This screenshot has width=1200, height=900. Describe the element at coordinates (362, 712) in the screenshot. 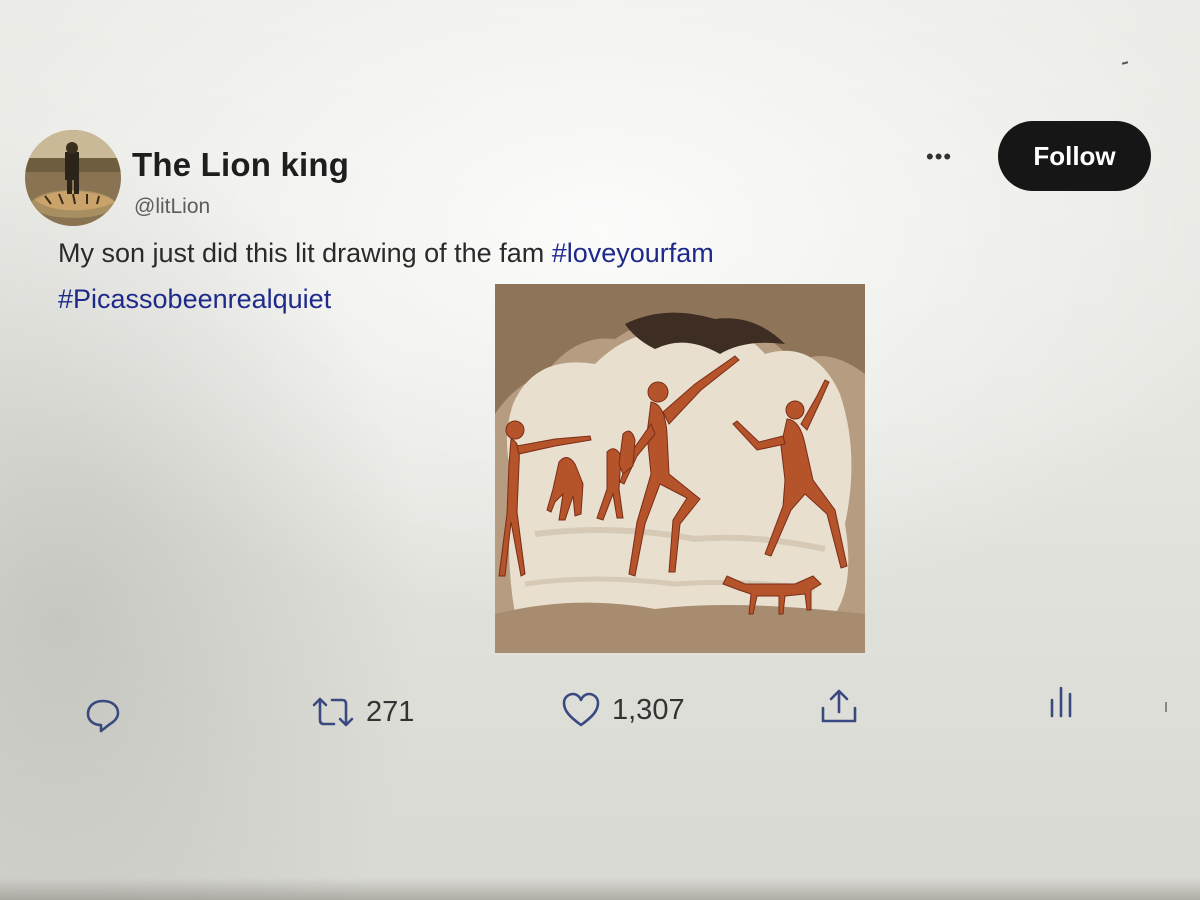

I see `retweet-button: 271` at that location.